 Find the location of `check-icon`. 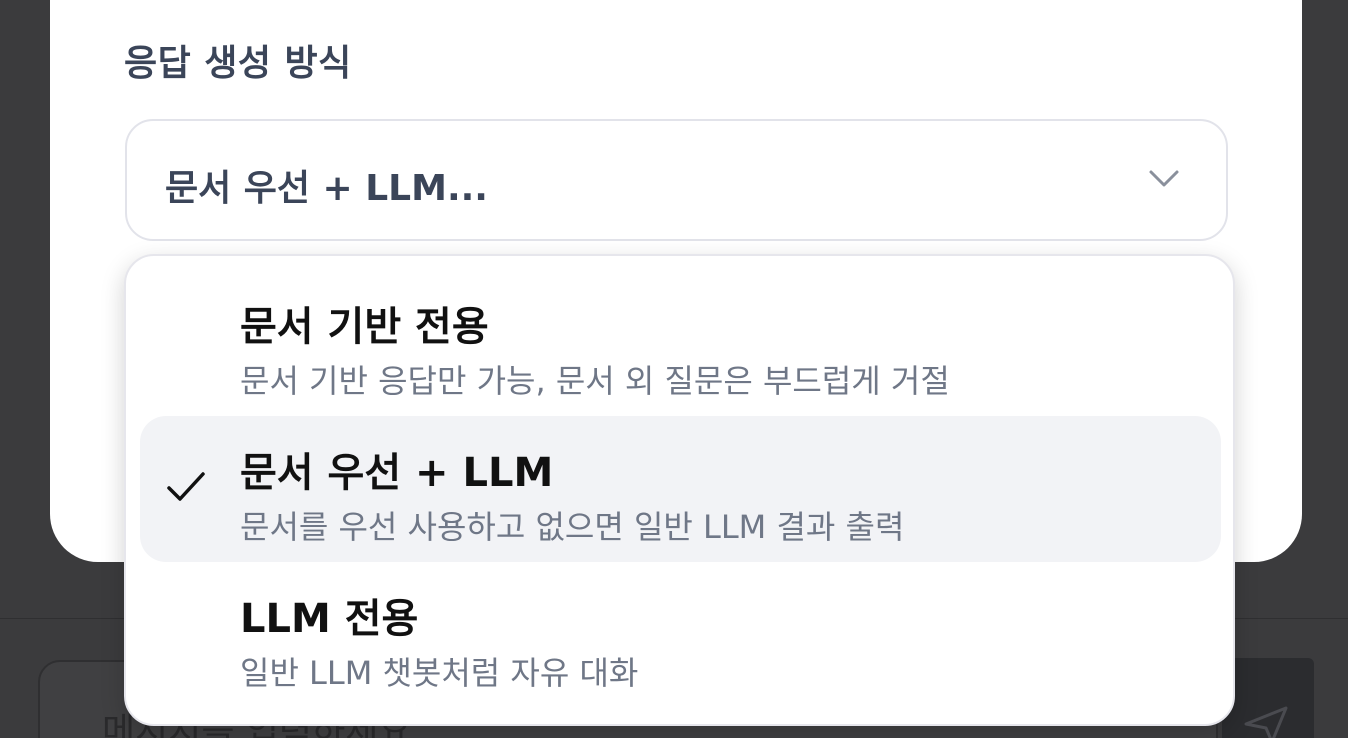

check-icon is located at coordinates (186, 486).